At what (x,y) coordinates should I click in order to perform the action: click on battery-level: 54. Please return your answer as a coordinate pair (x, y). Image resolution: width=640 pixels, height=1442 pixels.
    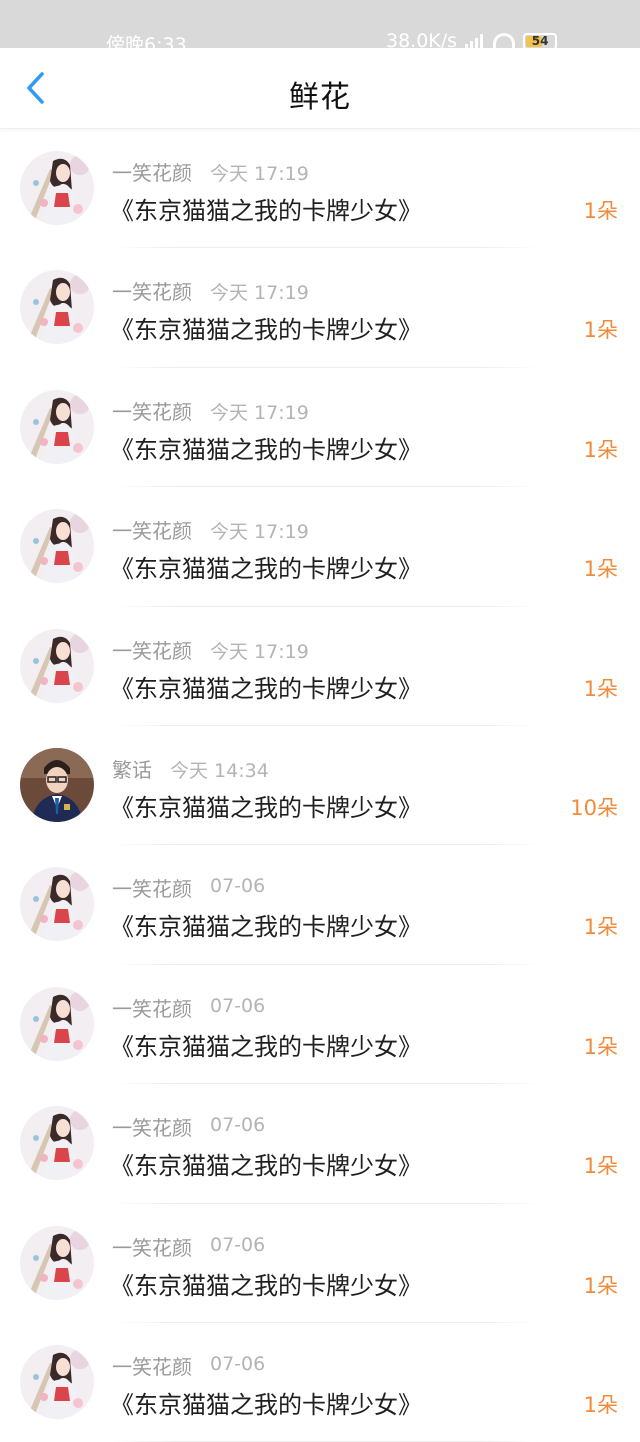
    Looking at the image, I should click on (540, 40).